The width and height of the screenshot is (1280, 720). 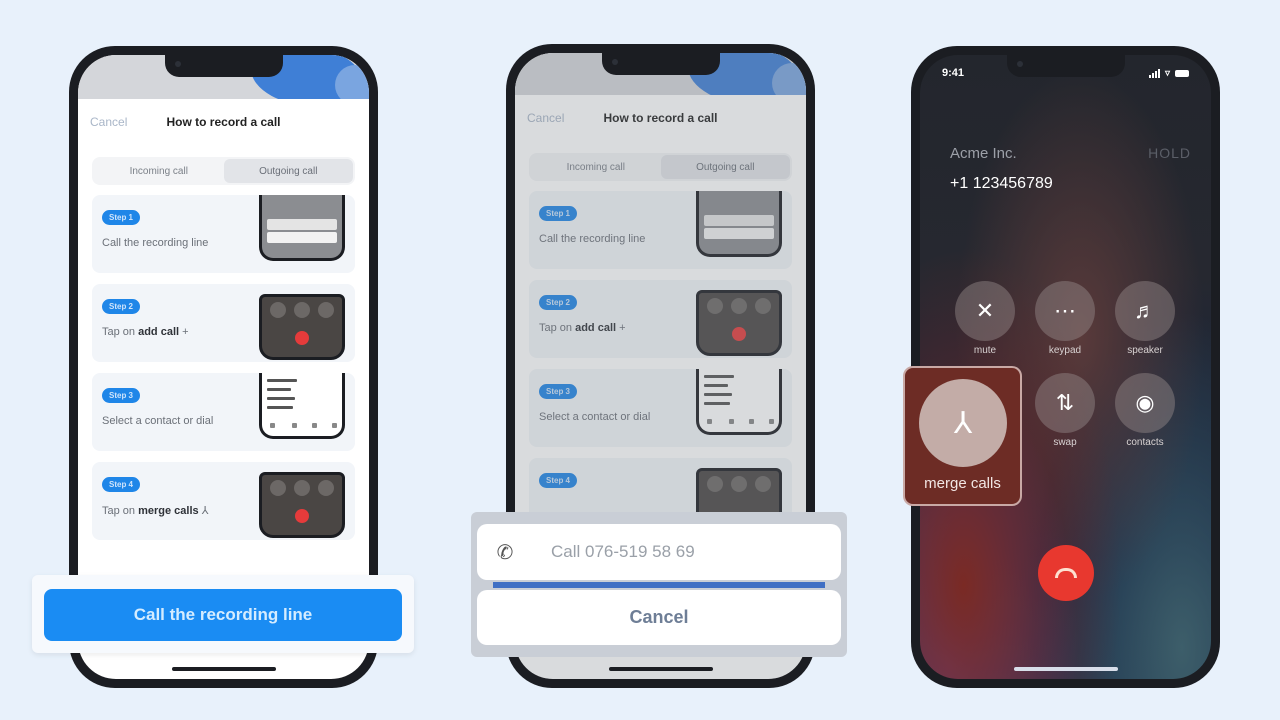 What do you see at coordinates (1154, 73) in the screenshot?
I see `signal-icon` at bounding box center [1154, 73].